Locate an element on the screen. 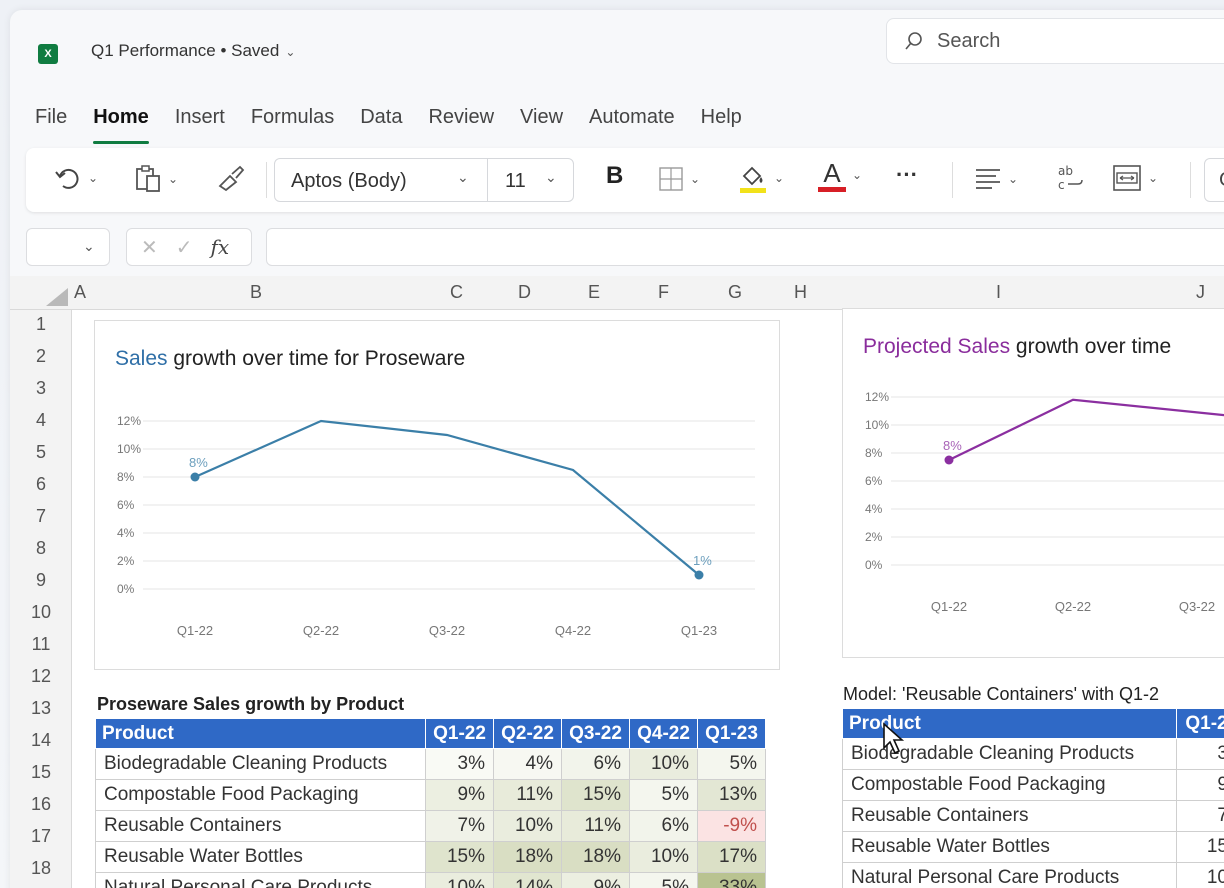 The height and width of the screenshot is (888, 1224). insert-function-button: fx is located at coordinates (220, 247).